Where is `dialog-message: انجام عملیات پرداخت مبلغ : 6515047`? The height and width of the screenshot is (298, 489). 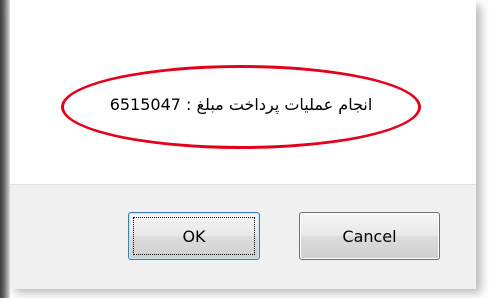
dialog-message: انجام عملیات پرداخت مبلغ : 6515047 is located at coordinates (241, 104).